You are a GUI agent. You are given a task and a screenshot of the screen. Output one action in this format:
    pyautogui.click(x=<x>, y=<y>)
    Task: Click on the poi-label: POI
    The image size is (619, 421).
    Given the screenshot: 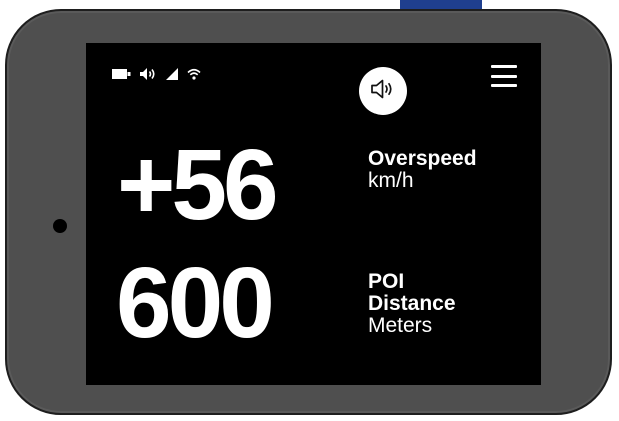 What is the action you would take?
    pyautogui.click(x=386, y=281)
    